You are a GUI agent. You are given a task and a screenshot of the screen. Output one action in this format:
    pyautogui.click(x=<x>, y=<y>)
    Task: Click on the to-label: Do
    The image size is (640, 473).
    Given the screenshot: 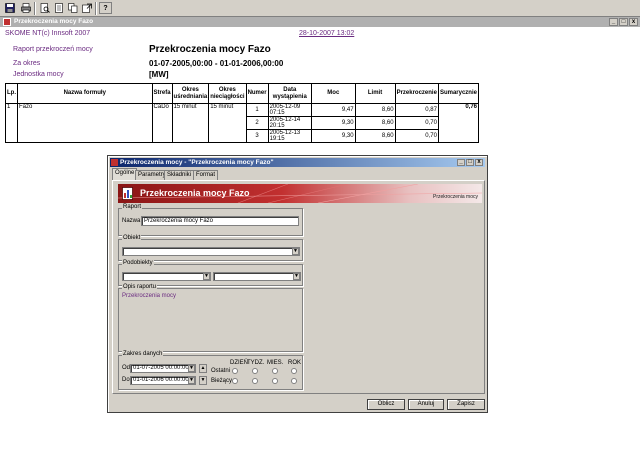 What is the action you would take?
    pyautogui.click(x=126, y=380)
    